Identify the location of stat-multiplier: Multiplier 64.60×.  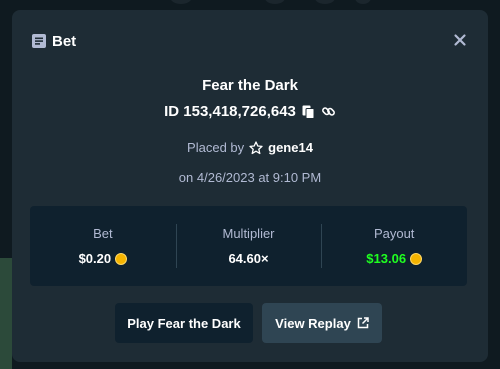
(248, 246).